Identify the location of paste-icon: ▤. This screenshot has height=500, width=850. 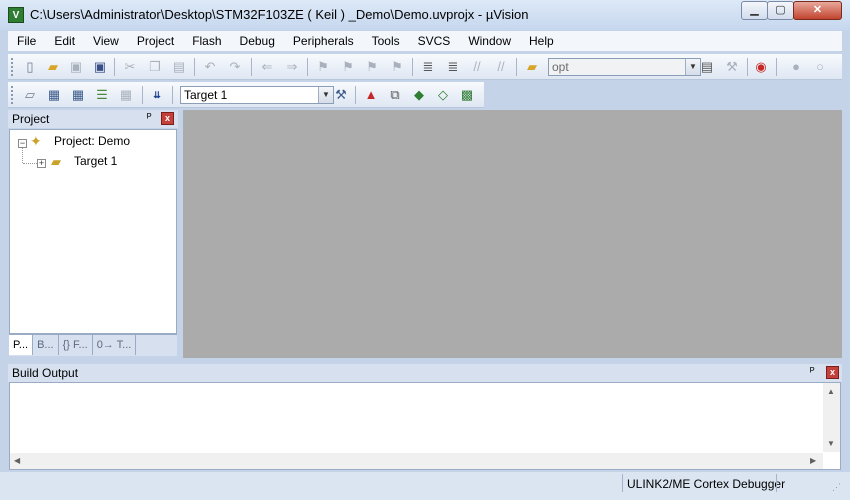
(179, 67).